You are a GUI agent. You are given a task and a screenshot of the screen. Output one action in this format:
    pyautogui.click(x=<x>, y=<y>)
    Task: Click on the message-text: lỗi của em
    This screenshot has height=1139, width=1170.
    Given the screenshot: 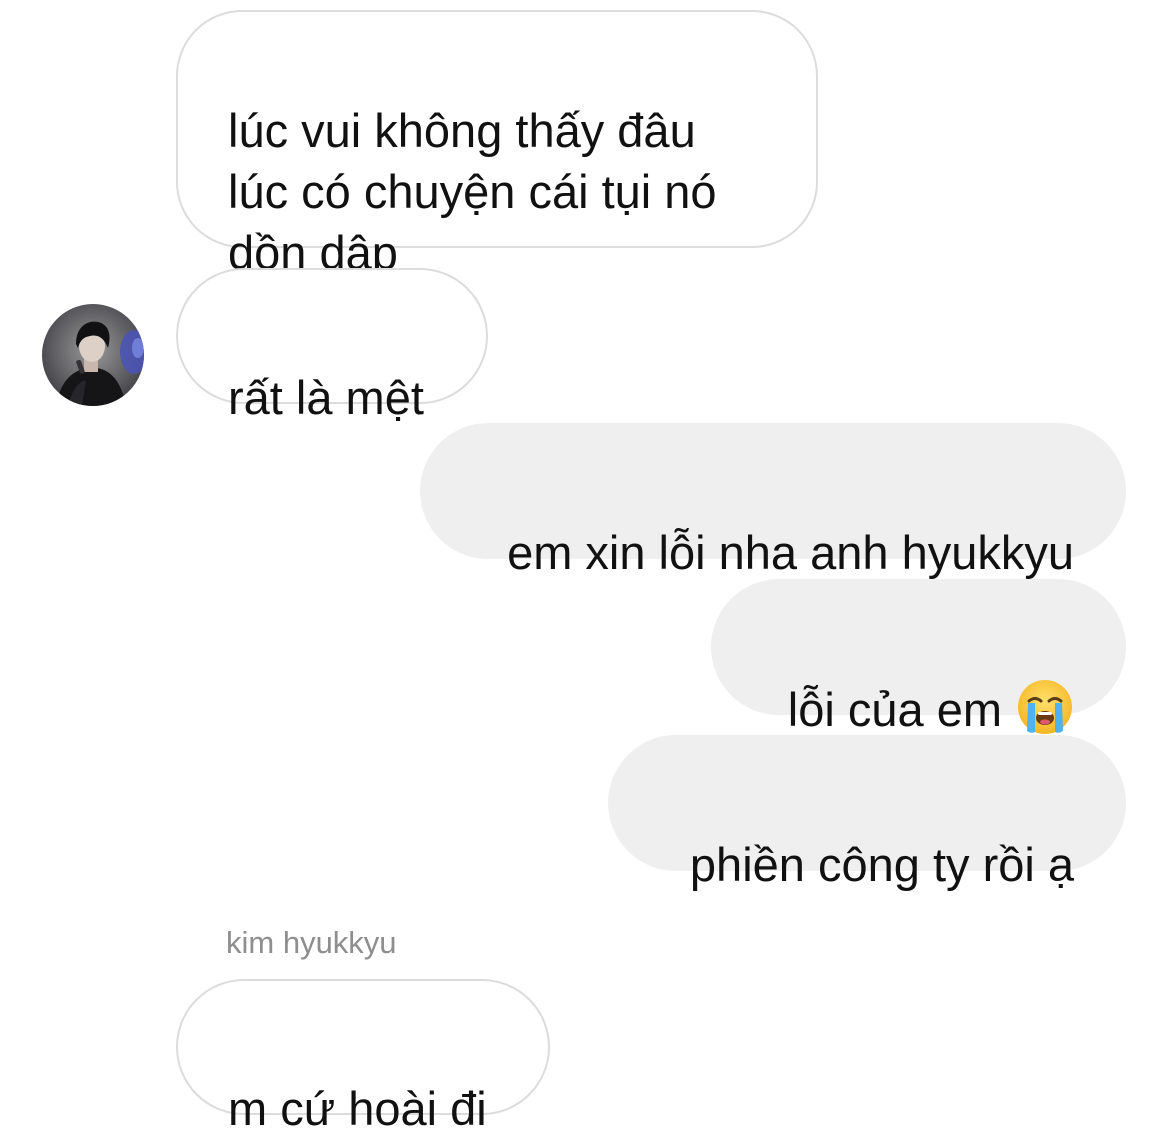 What is the action you would take?
    pyautogui.click(x=894, y=709)
    